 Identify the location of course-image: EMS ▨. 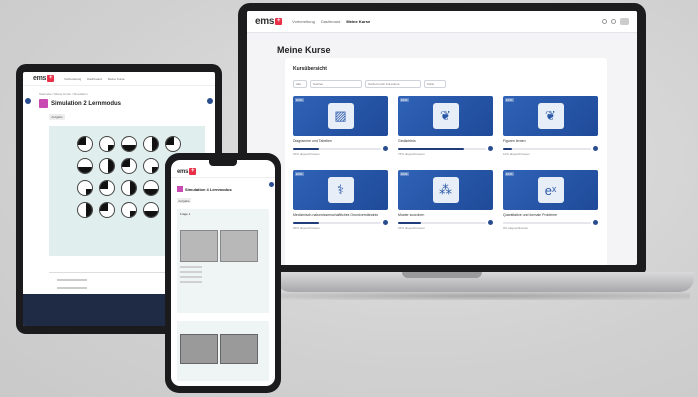
(340, 116).